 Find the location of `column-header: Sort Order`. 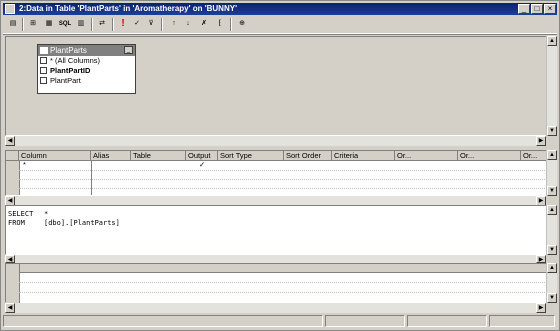

column-header: Sort Order is located at coordinates (308, 156).